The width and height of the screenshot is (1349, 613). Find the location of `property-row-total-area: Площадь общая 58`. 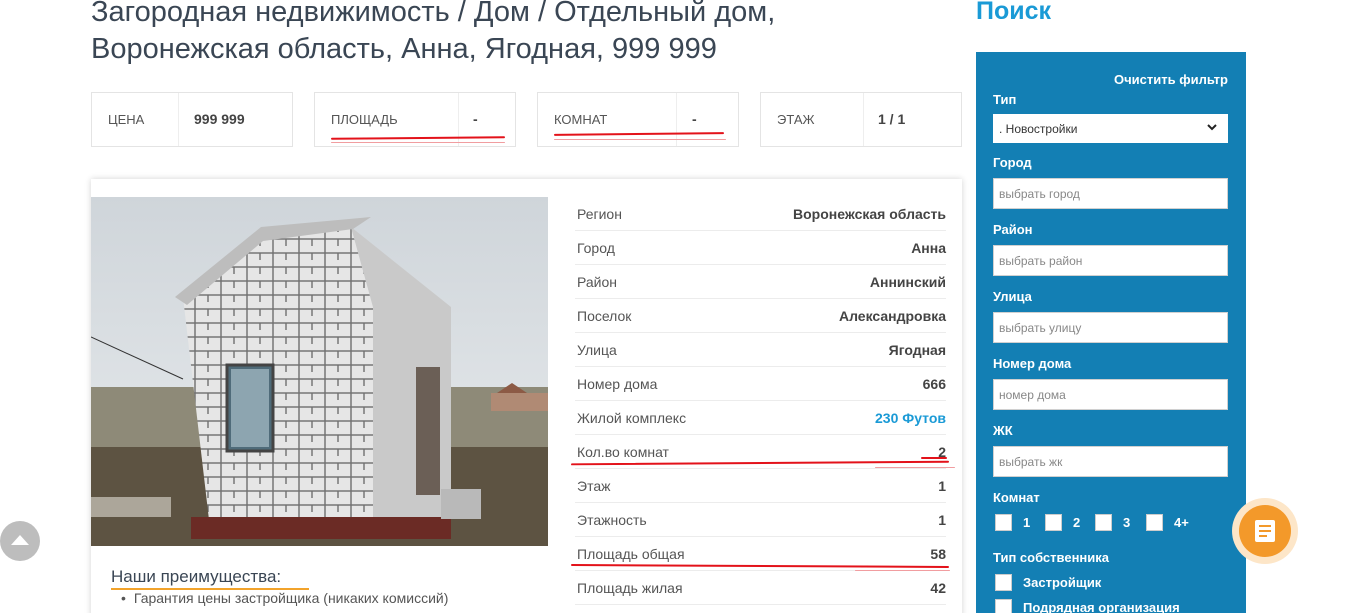

property-row-total-area: Площадь общая 58 is located at coordinates (760, 554).